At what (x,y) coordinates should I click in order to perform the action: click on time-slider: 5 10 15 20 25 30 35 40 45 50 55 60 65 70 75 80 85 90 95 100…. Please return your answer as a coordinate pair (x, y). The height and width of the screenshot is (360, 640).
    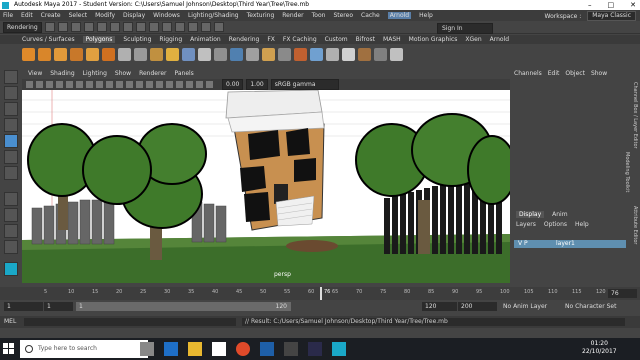
    Looking at the image, I should click on (320, 293).